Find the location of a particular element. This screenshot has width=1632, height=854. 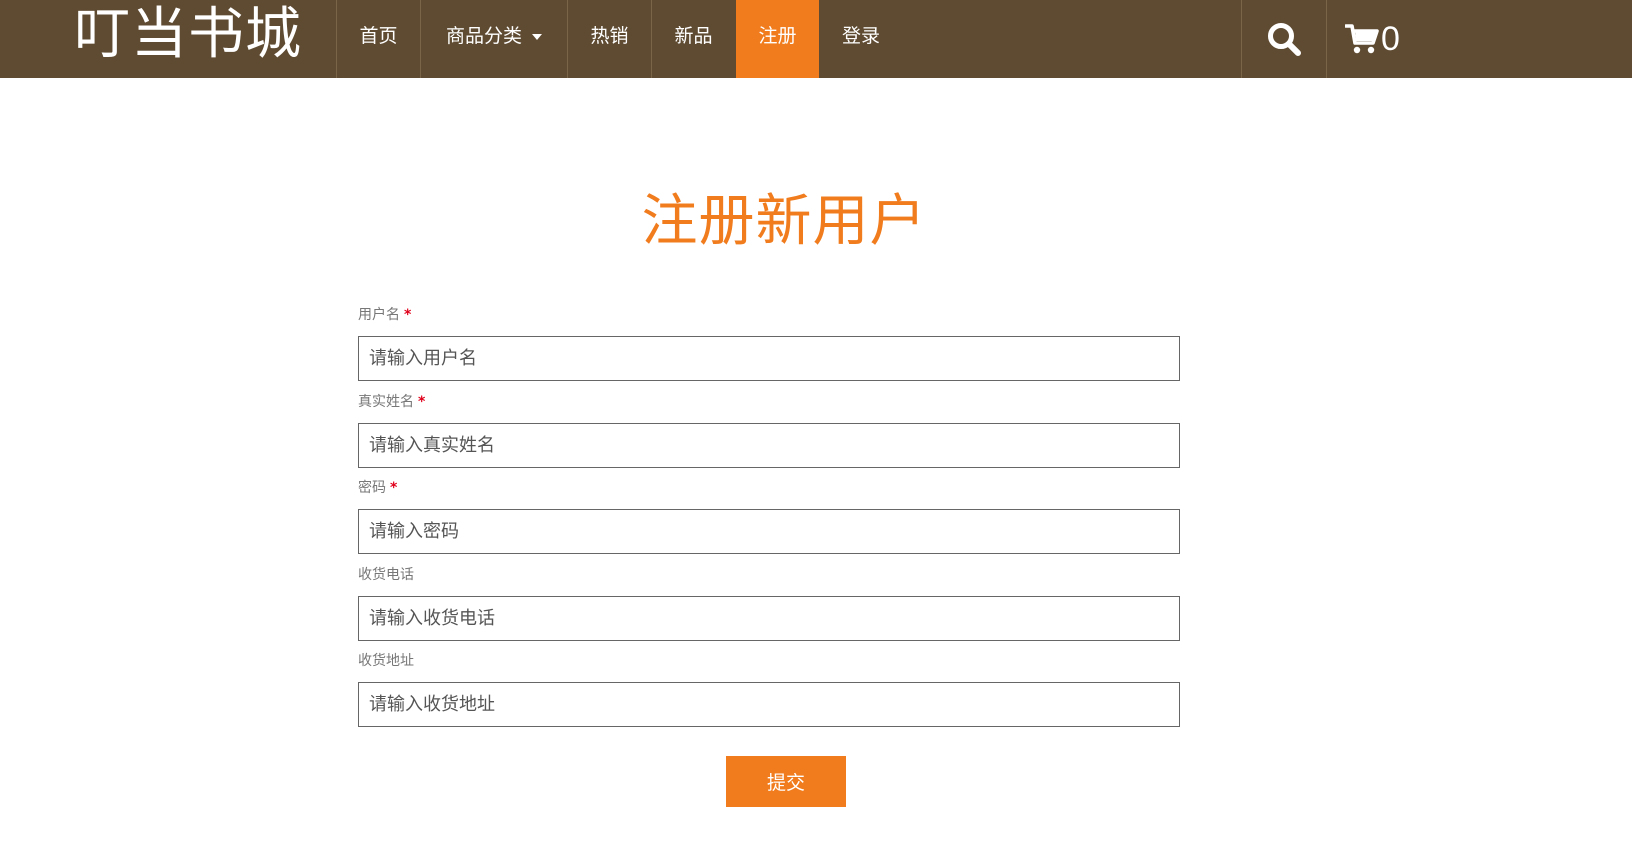

nav-category-label: 商品分类 is located at coordinates (483, 36).